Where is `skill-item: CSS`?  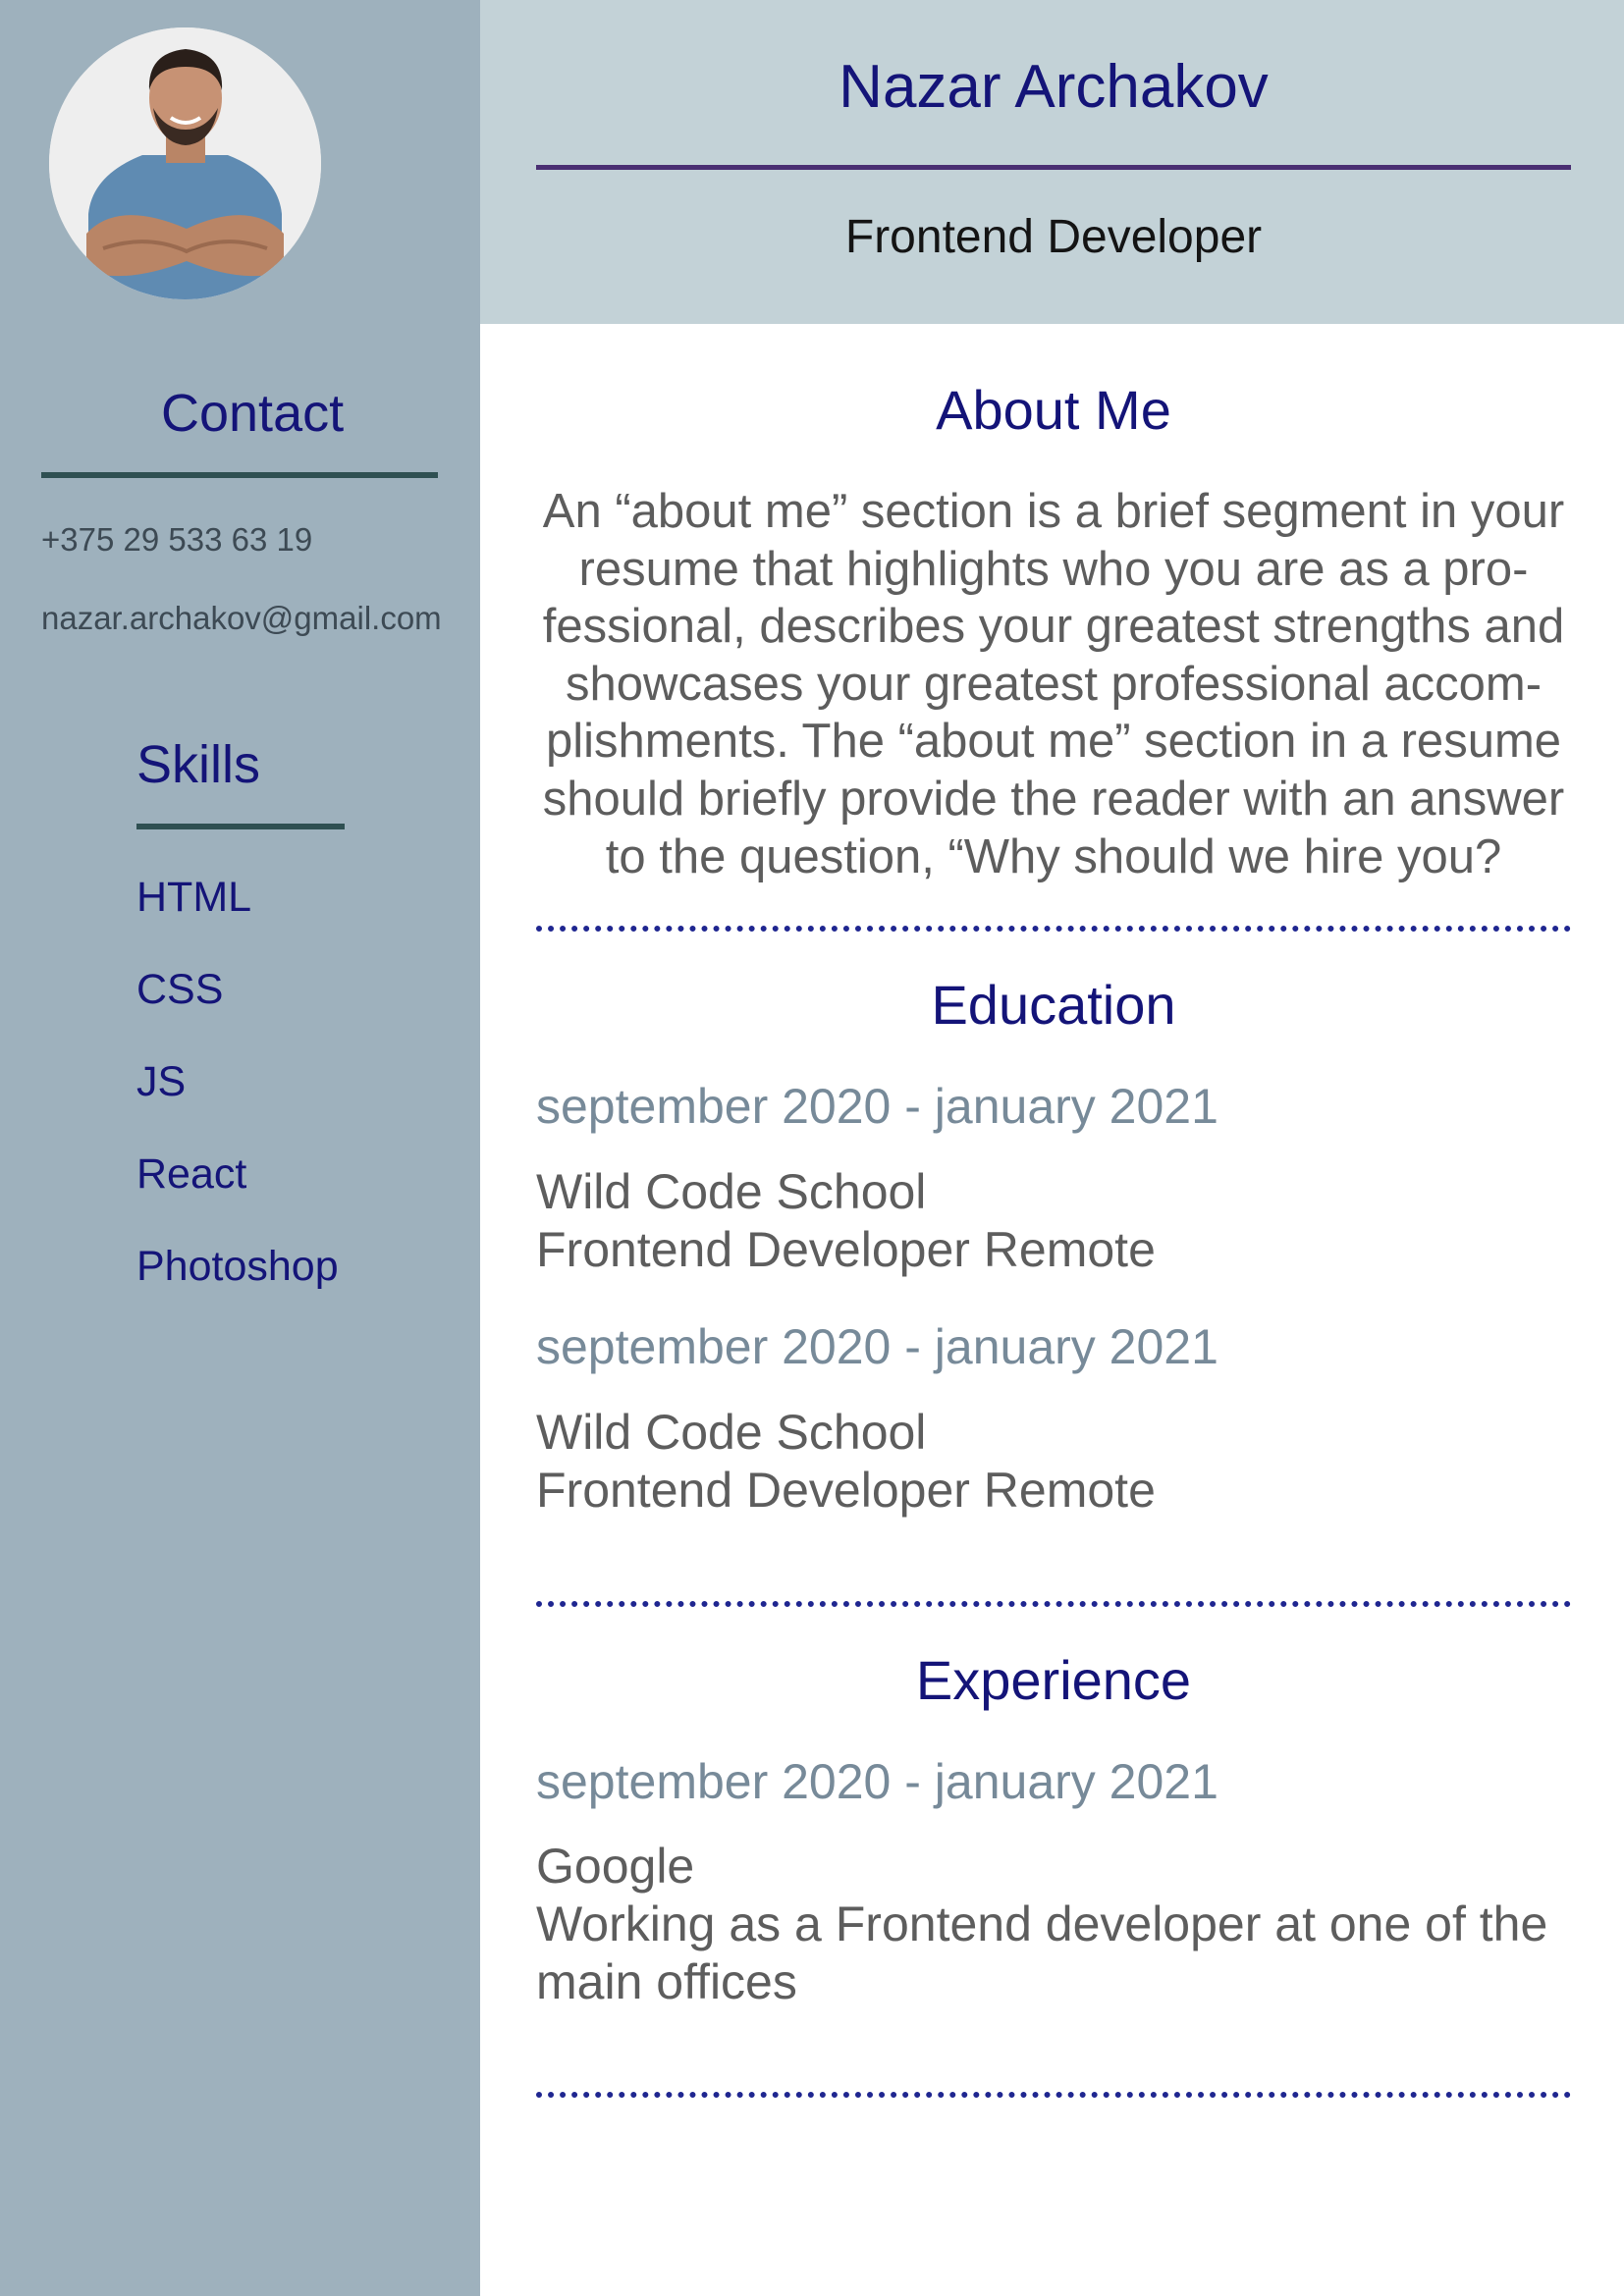 skill-item: CSS is located at coordinates (180, 990).